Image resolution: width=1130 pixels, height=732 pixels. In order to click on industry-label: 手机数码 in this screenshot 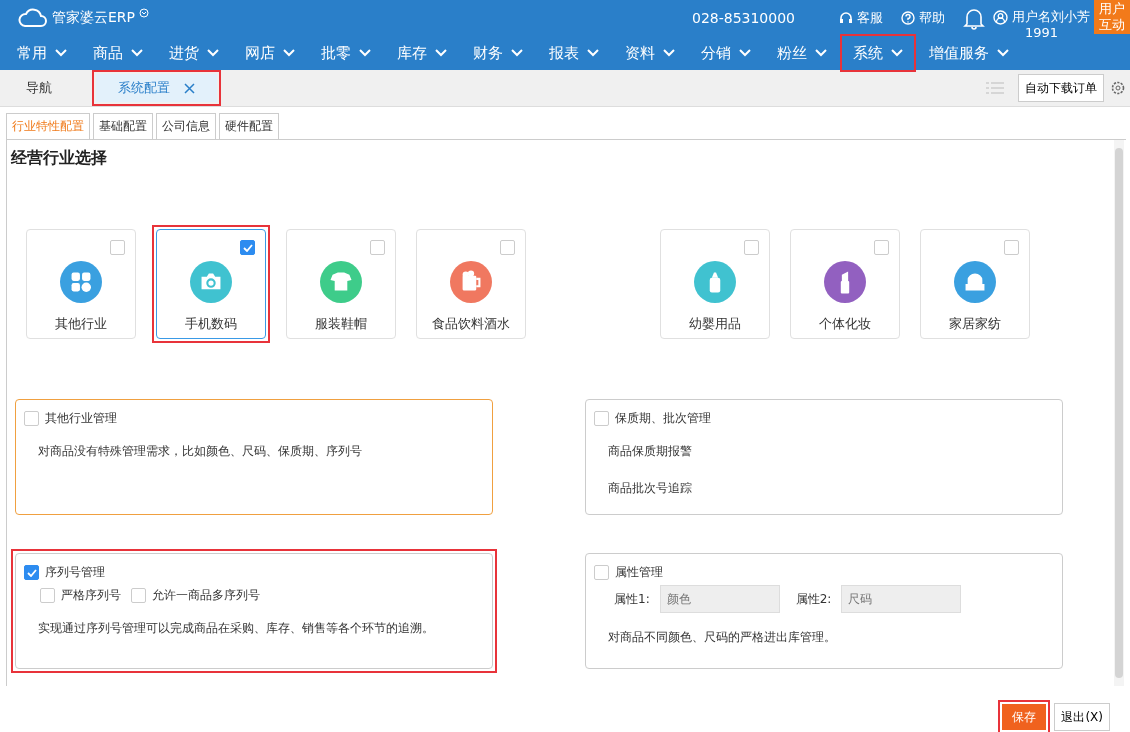, I will do `click(211, 324)`.